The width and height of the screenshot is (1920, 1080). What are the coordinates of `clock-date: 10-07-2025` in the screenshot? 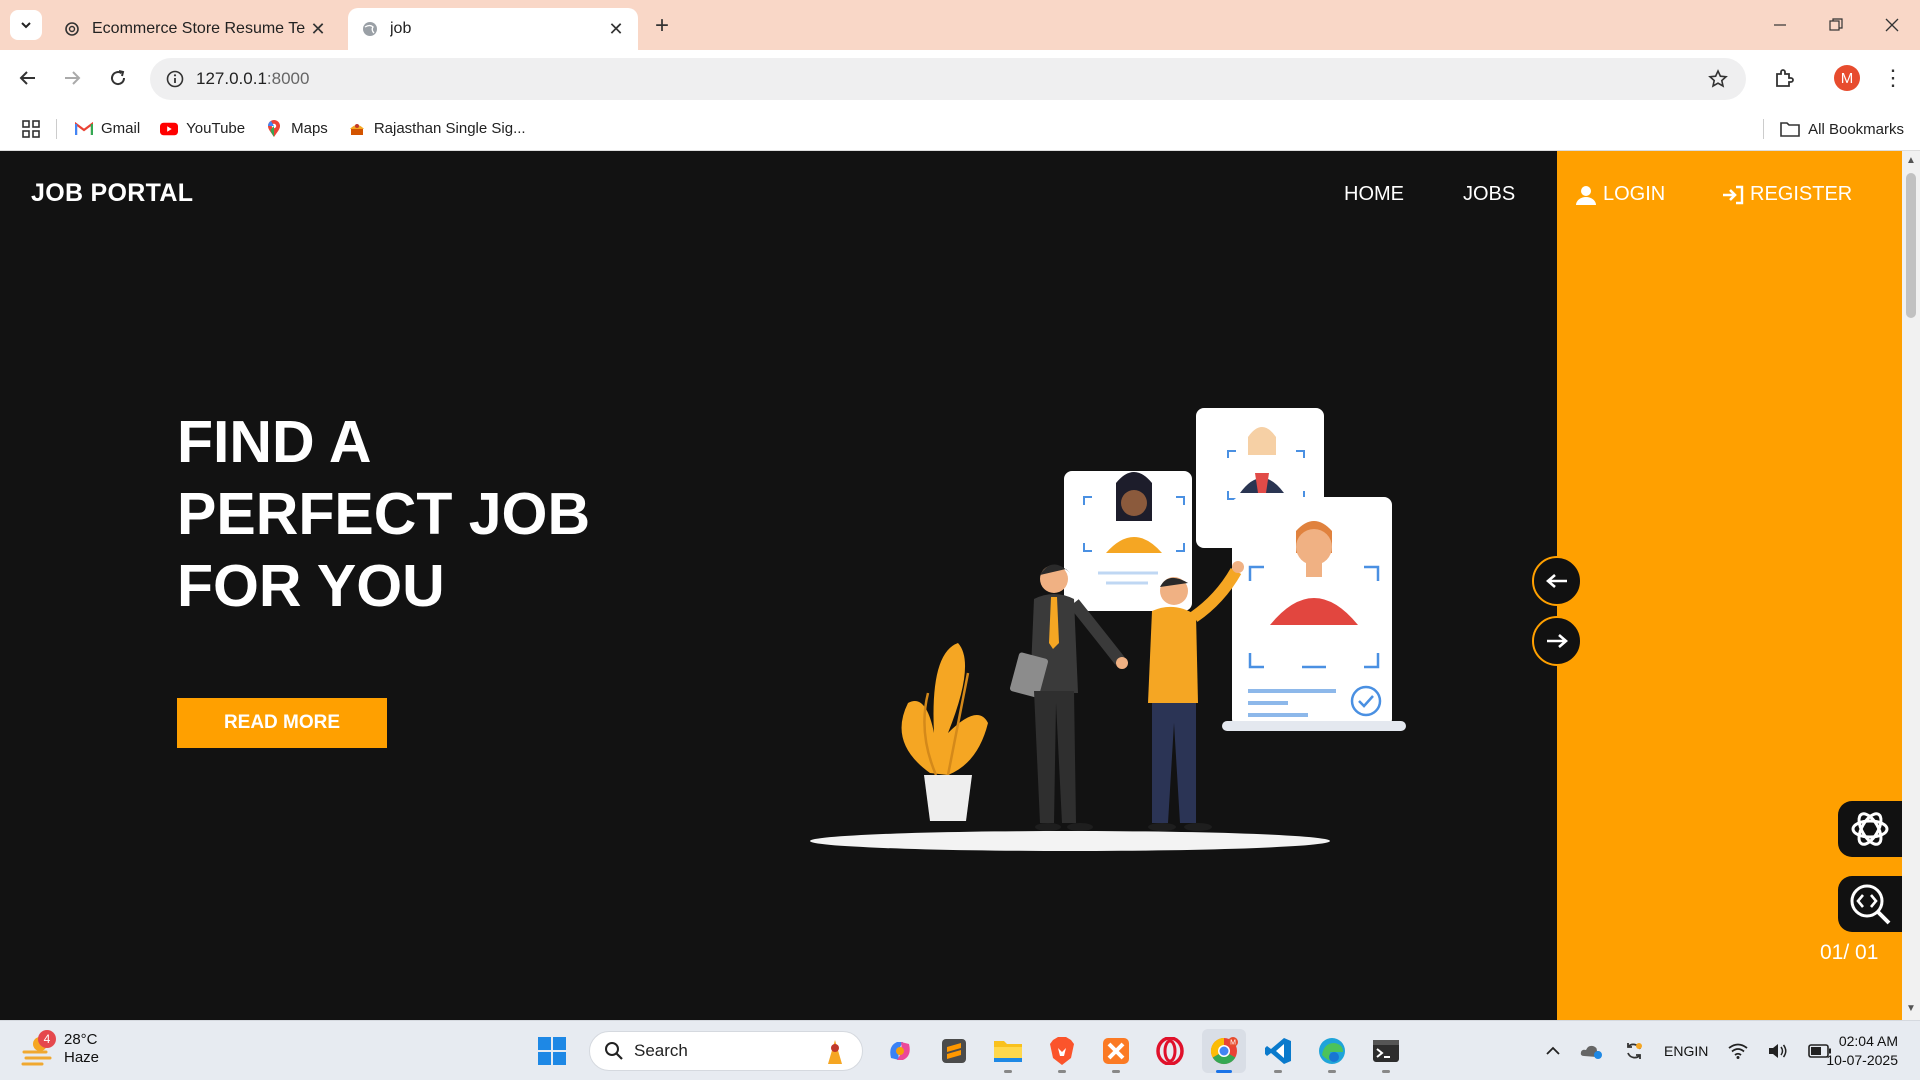 It's located at (1862, 1060).